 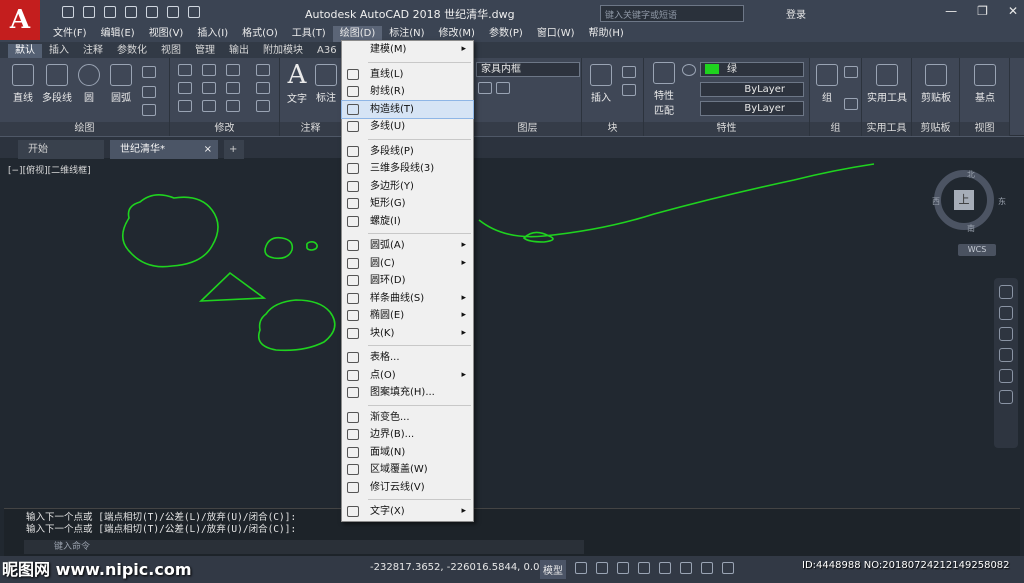 I want to click on stretch-icon, so click(x=185, y=106).